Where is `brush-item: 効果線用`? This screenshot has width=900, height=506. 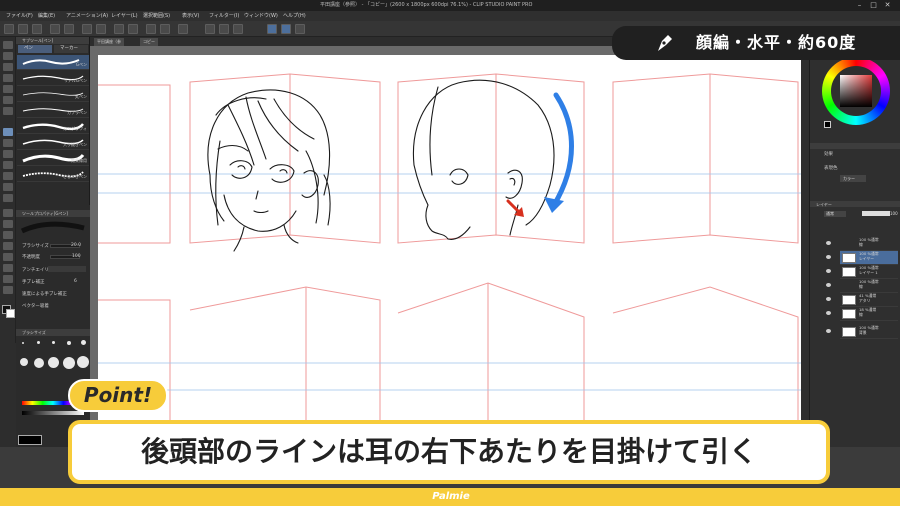 brush-item: 効果線用 is located at coordinates (53, 158).